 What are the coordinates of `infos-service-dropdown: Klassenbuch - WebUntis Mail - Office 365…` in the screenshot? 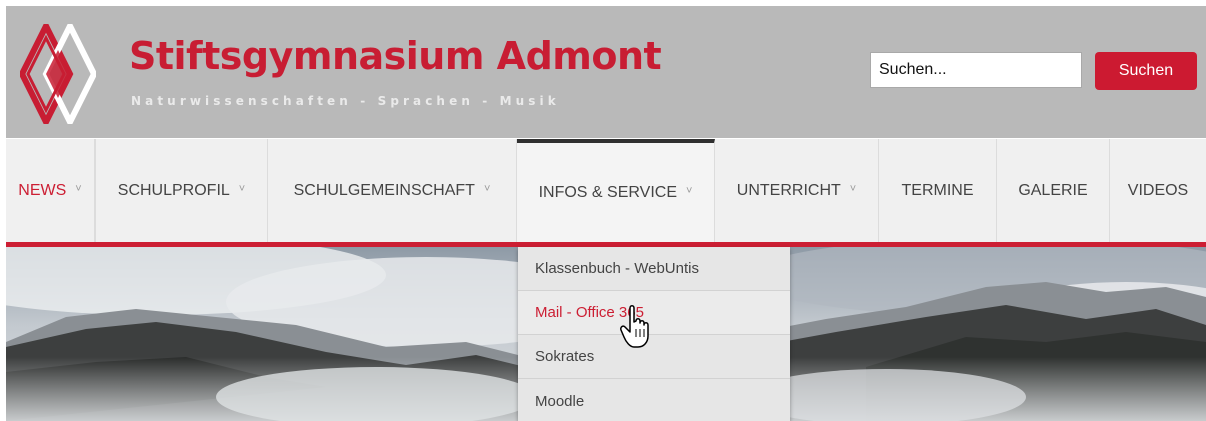 It's located at (654, 334).